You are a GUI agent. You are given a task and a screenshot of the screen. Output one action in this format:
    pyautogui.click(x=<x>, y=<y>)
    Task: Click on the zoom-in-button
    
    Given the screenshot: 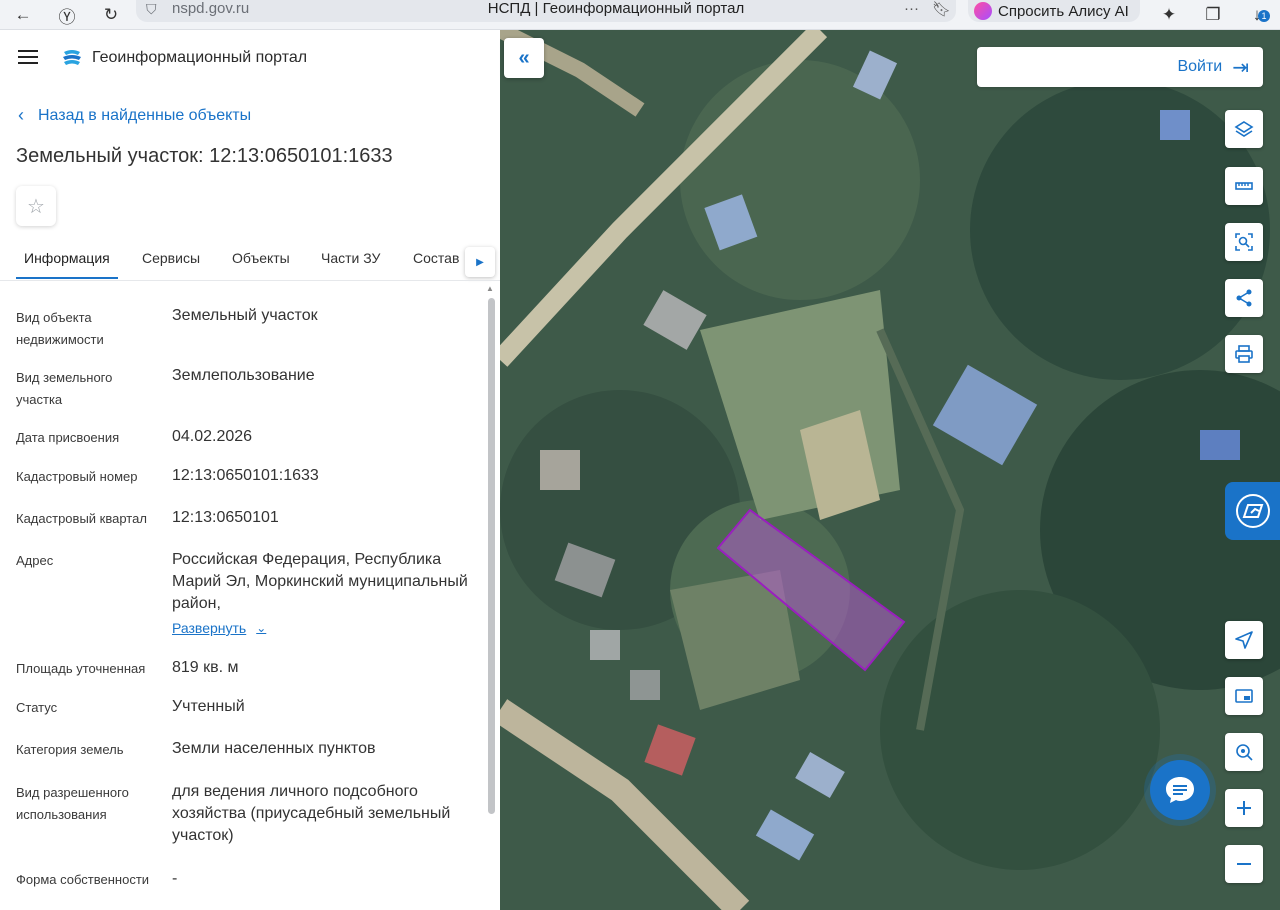 What is the action you would take?
    pyautogui.click(x=1244, y=808)
    